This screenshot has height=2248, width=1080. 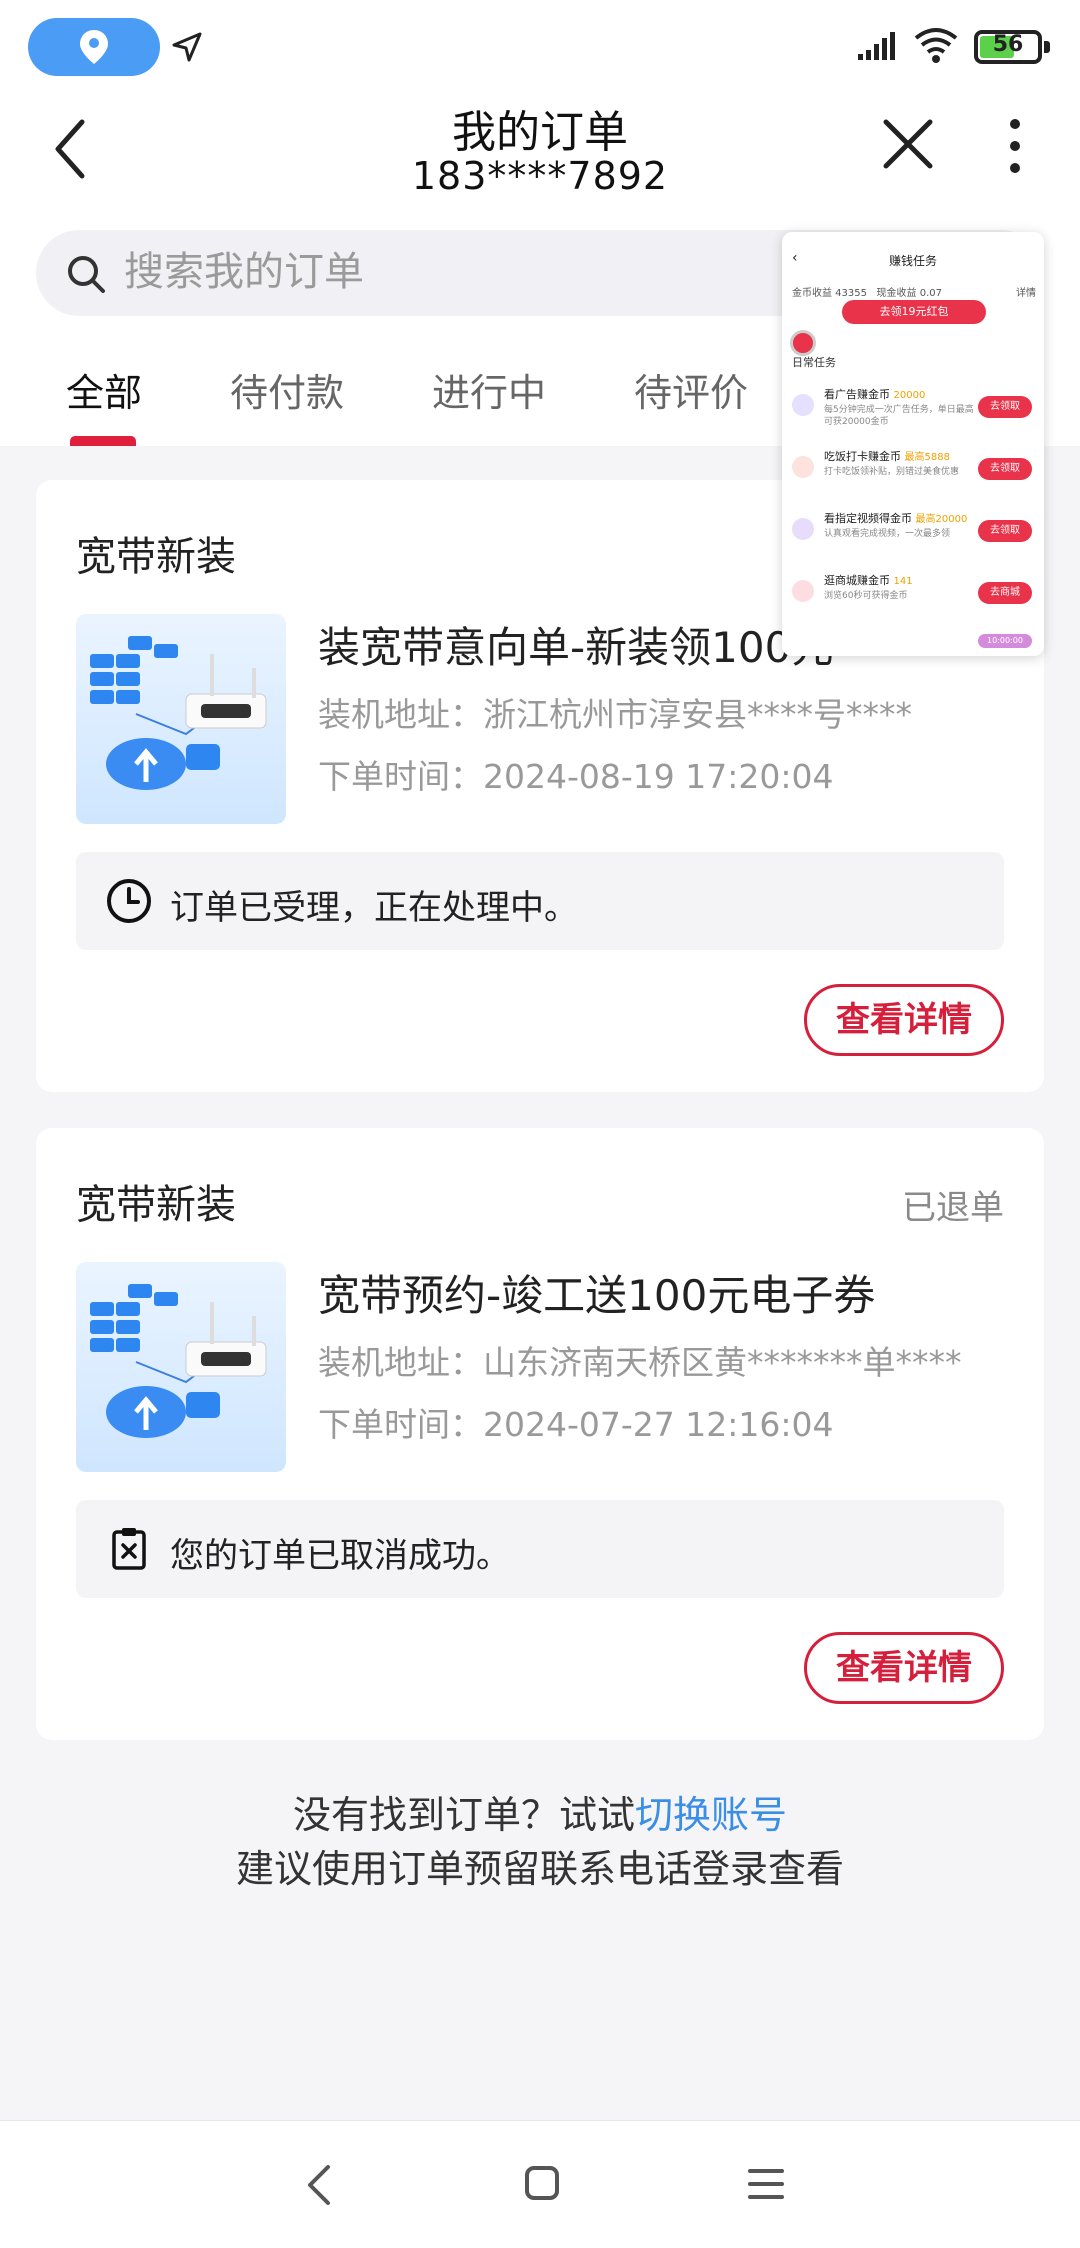 What do you see at coordinates (78, 149) in the screenshot?
I see `back-icon` at bounding box center [78, 149].